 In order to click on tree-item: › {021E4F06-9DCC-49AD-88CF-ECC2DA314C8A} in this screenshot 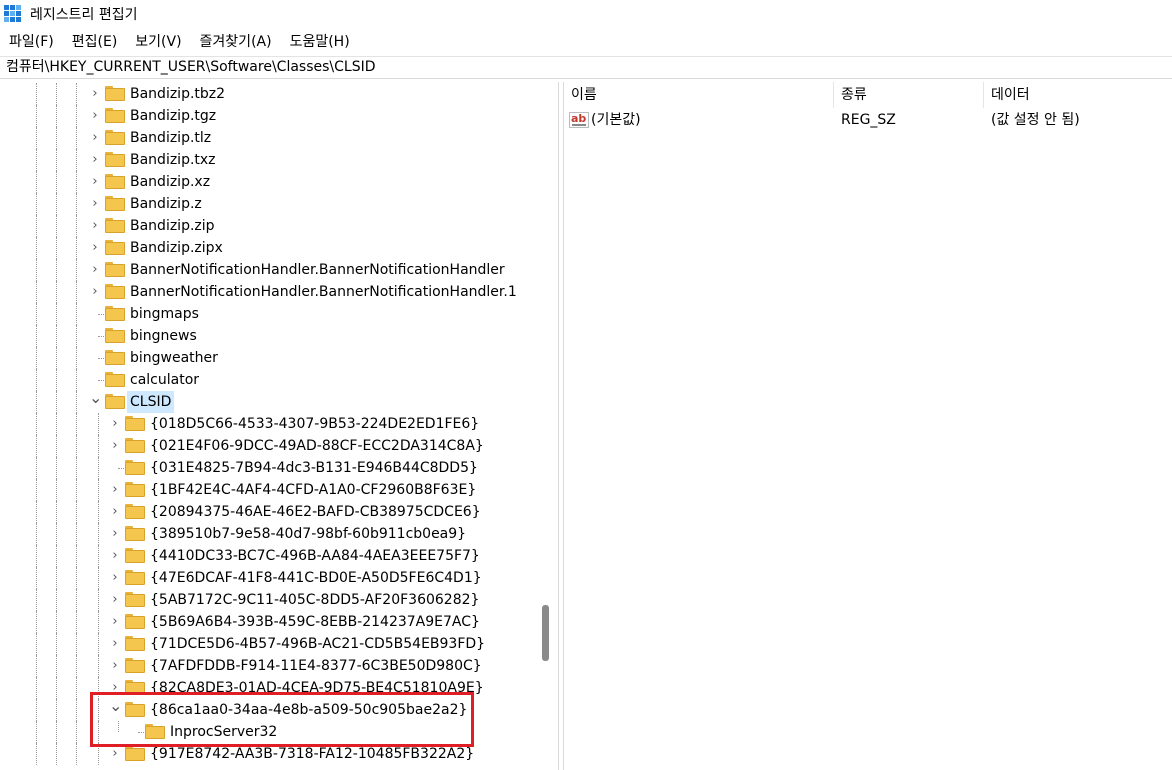, I will do `click(270, 446)`.